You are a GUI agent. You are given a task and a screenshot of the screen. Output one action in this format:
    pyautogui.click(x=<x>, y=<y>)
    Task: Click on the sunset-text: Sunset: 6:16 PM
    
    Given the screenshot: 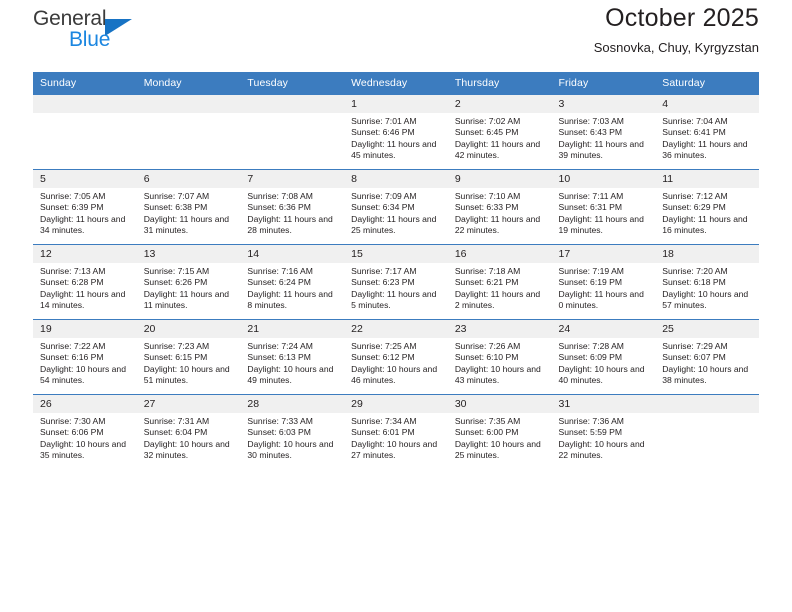 What is the action you would take?
    pyautogui.click(x=72, y=357)
    